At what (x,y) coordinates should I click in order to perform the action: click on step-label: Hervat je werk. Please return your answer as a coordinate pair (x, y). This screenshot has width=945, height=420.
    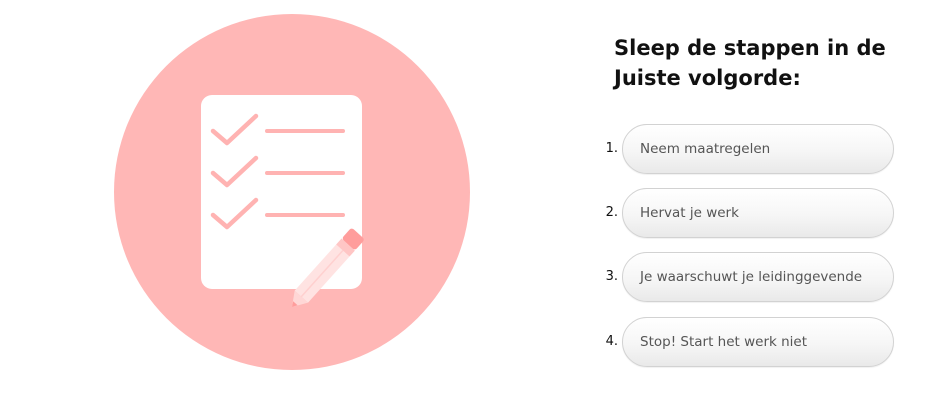
    Looking at the image, I should click on (689, 213).